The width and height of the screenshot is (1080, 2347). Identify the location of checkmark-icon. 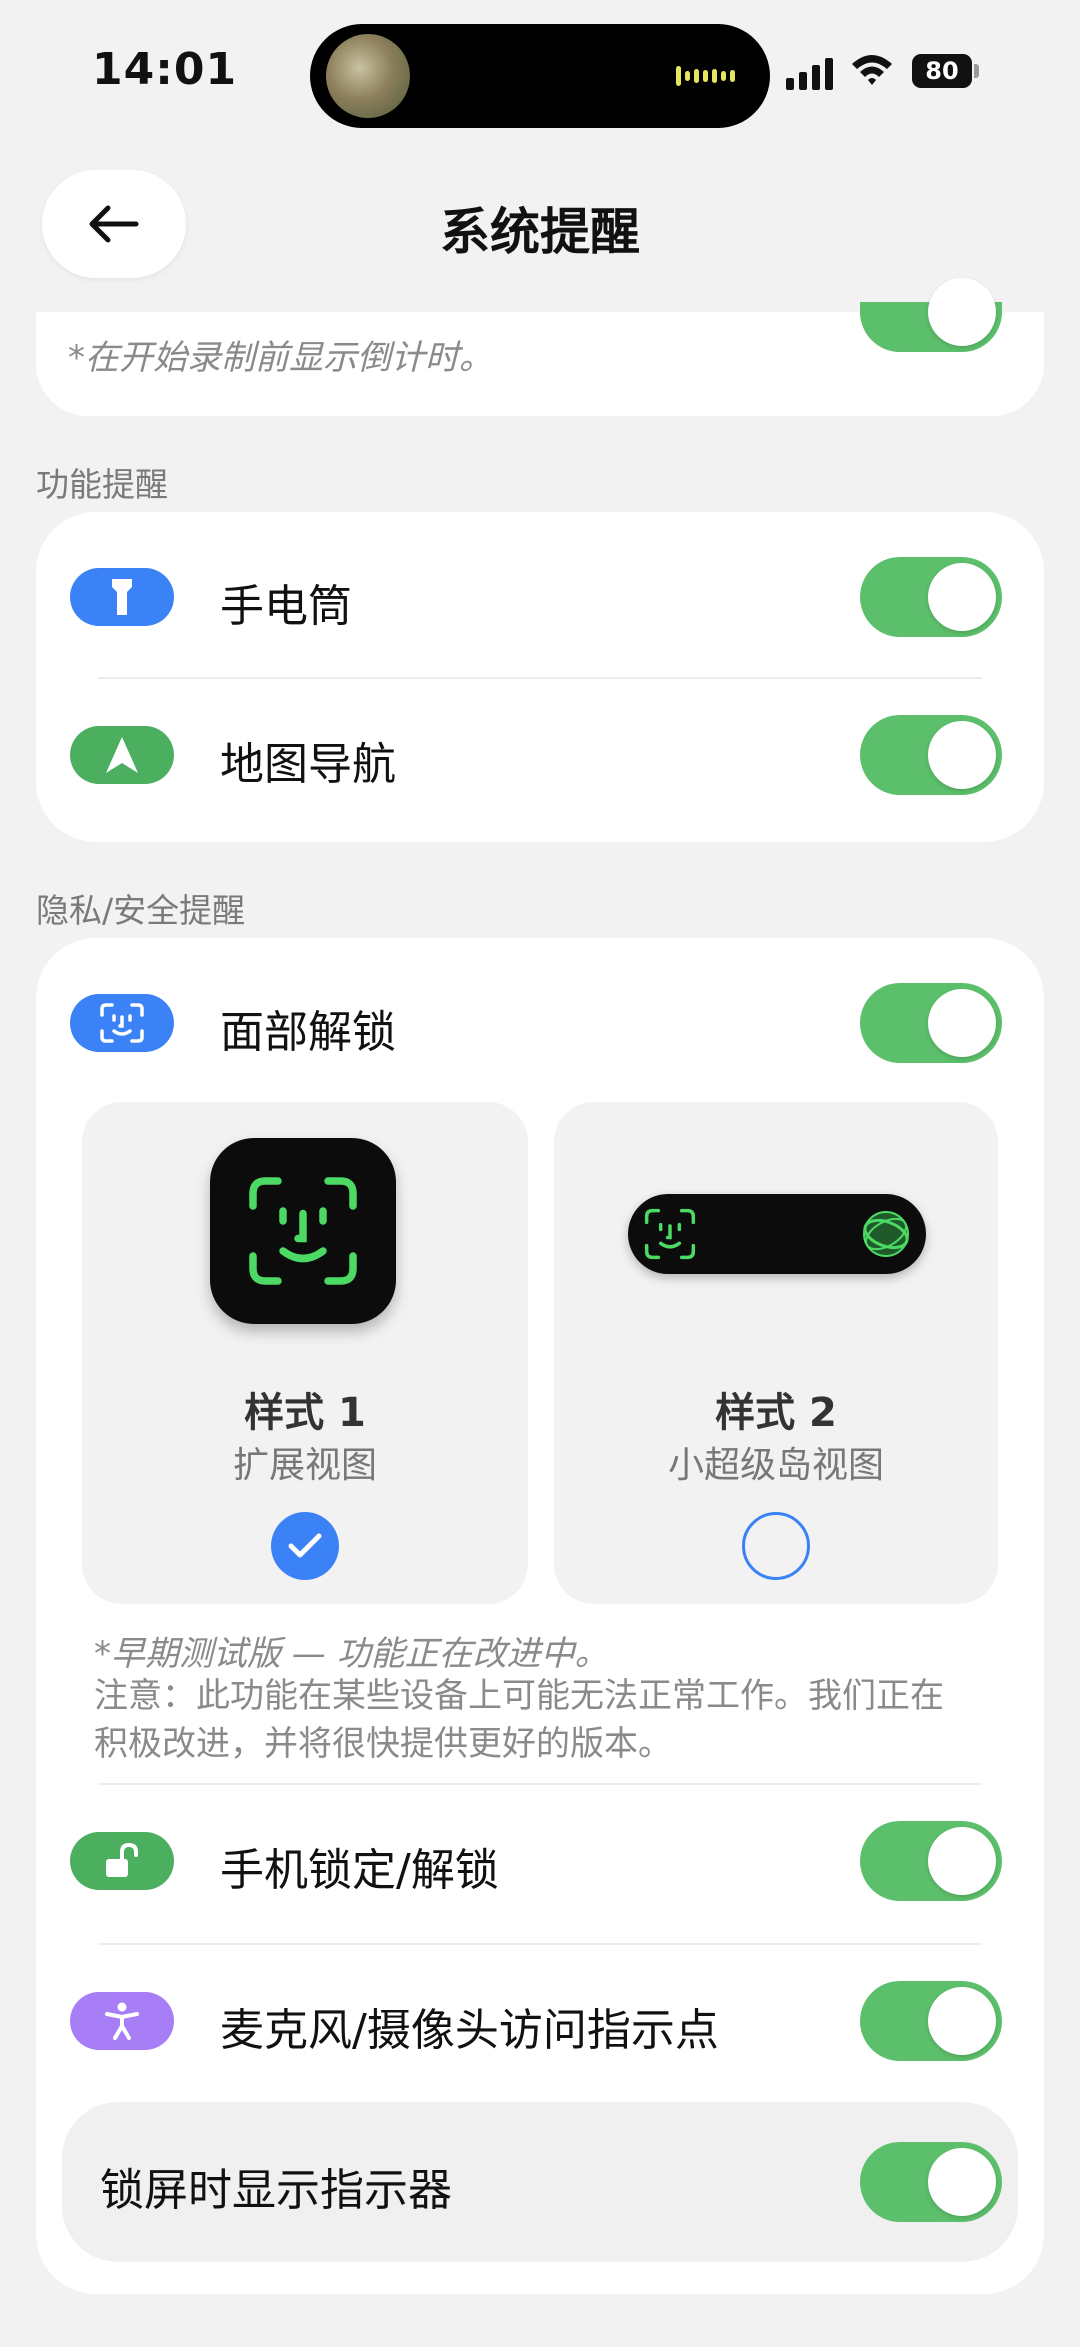
(305, 1545).